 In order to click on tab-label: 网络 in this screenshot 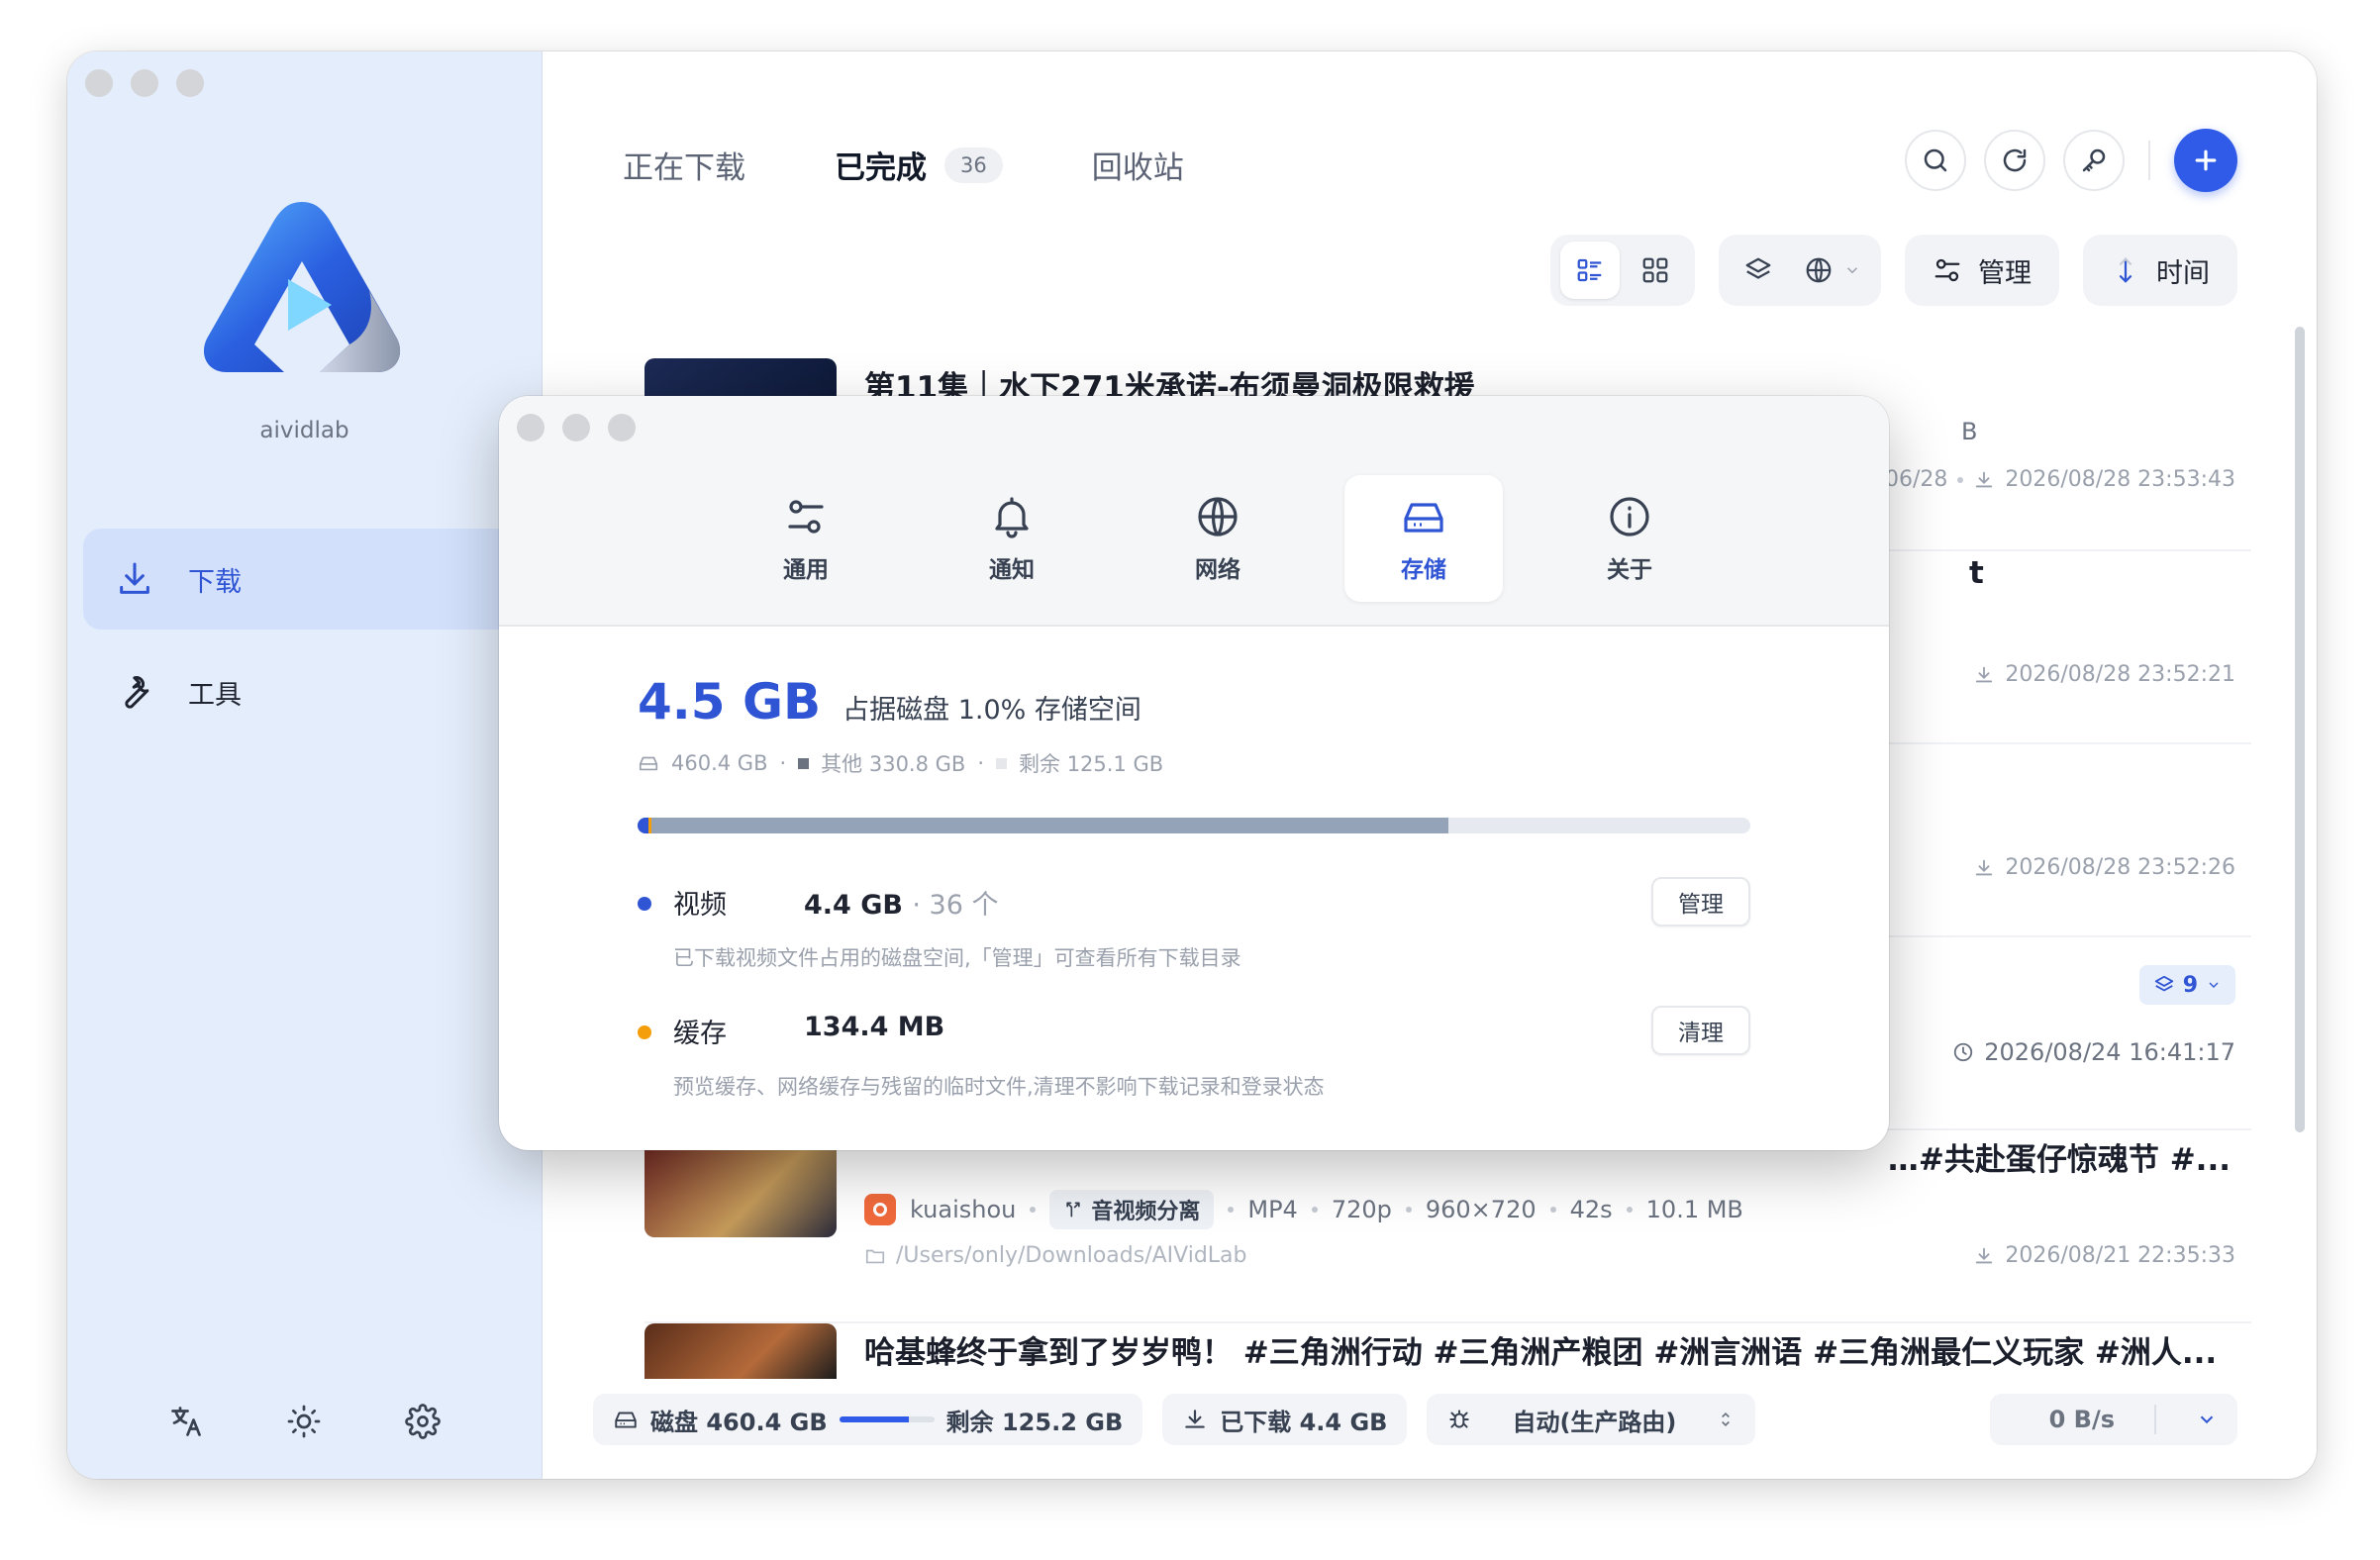, I will do `click(1217, 570)`.